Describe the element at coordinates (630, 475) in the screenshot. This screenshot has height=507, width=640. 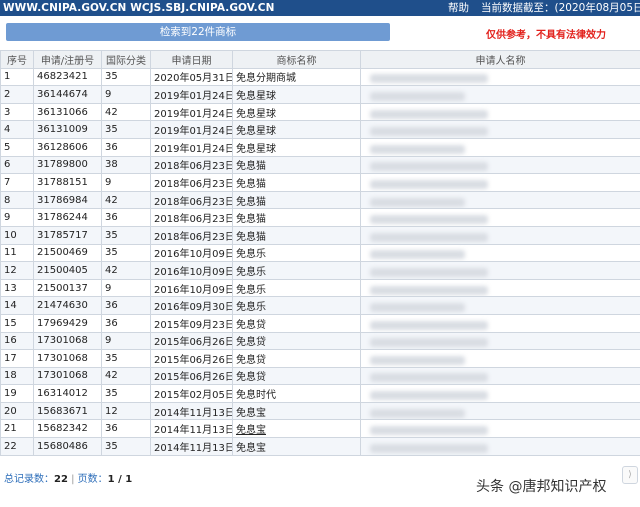
I see `page-nav-button: ⟩` at that location.